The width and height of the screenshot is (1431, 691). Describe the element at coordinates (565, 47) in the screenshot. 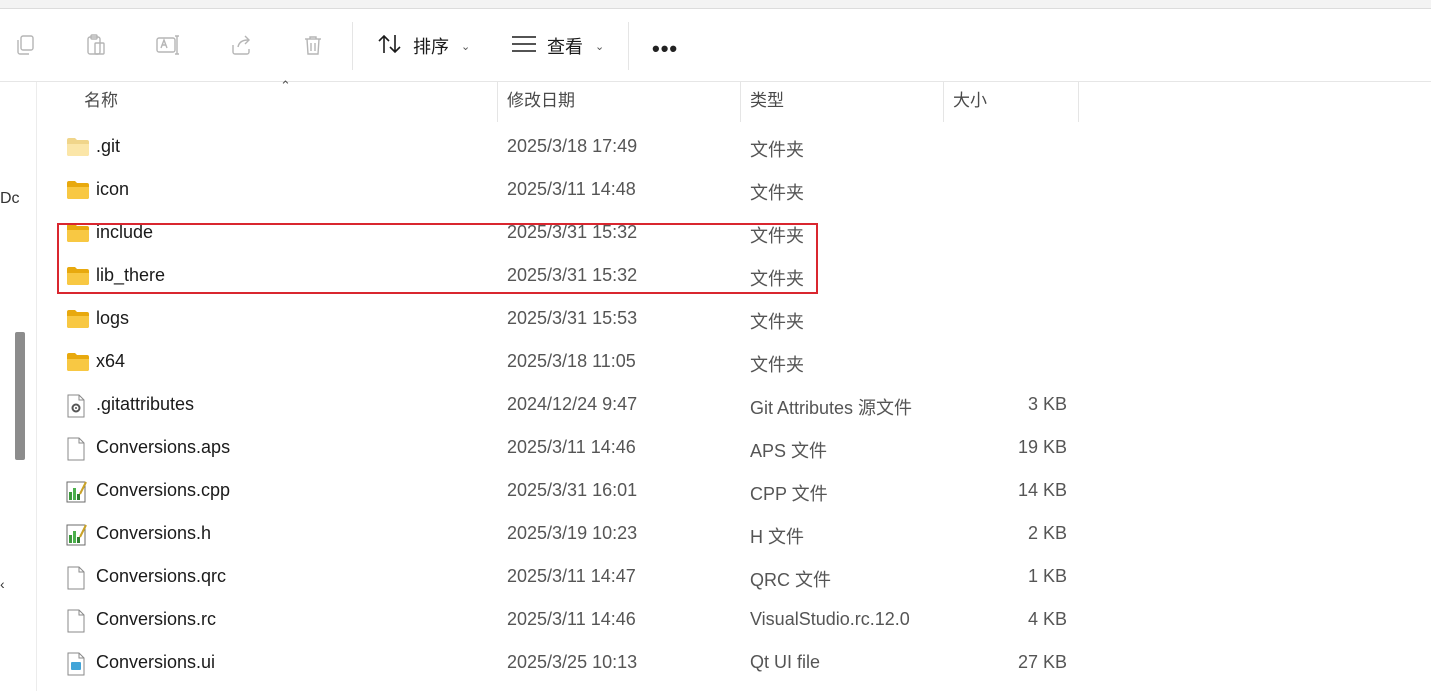

I see `view-label: 查看` at that location.